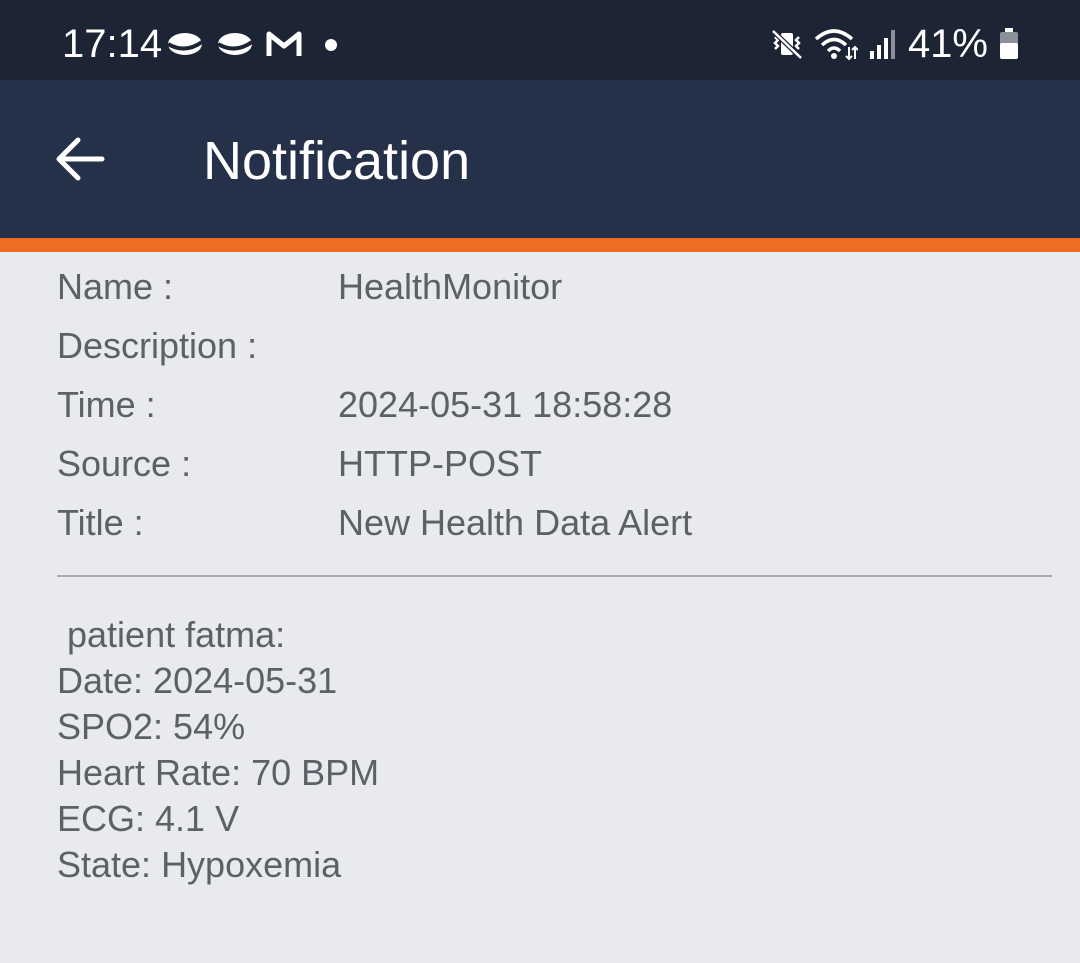 This screenshot has height=963, width=1080. What do you see at coordinates (836, 45) in the screenshot?
I see `wifi-icon` at bounding box center [836, 45].